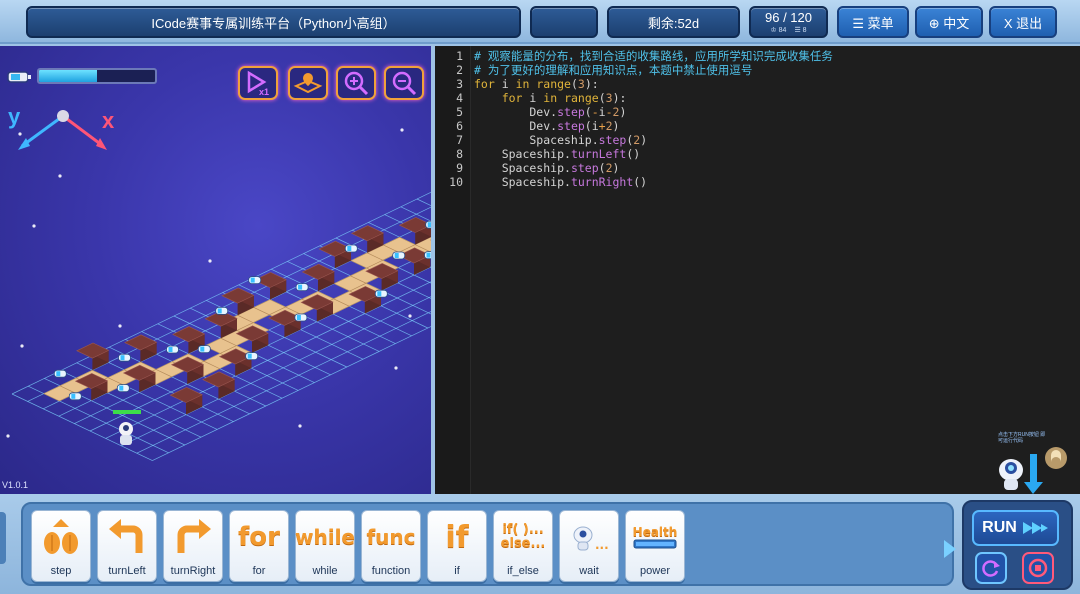  I want to click on line-number: 9, so click(459, 168).